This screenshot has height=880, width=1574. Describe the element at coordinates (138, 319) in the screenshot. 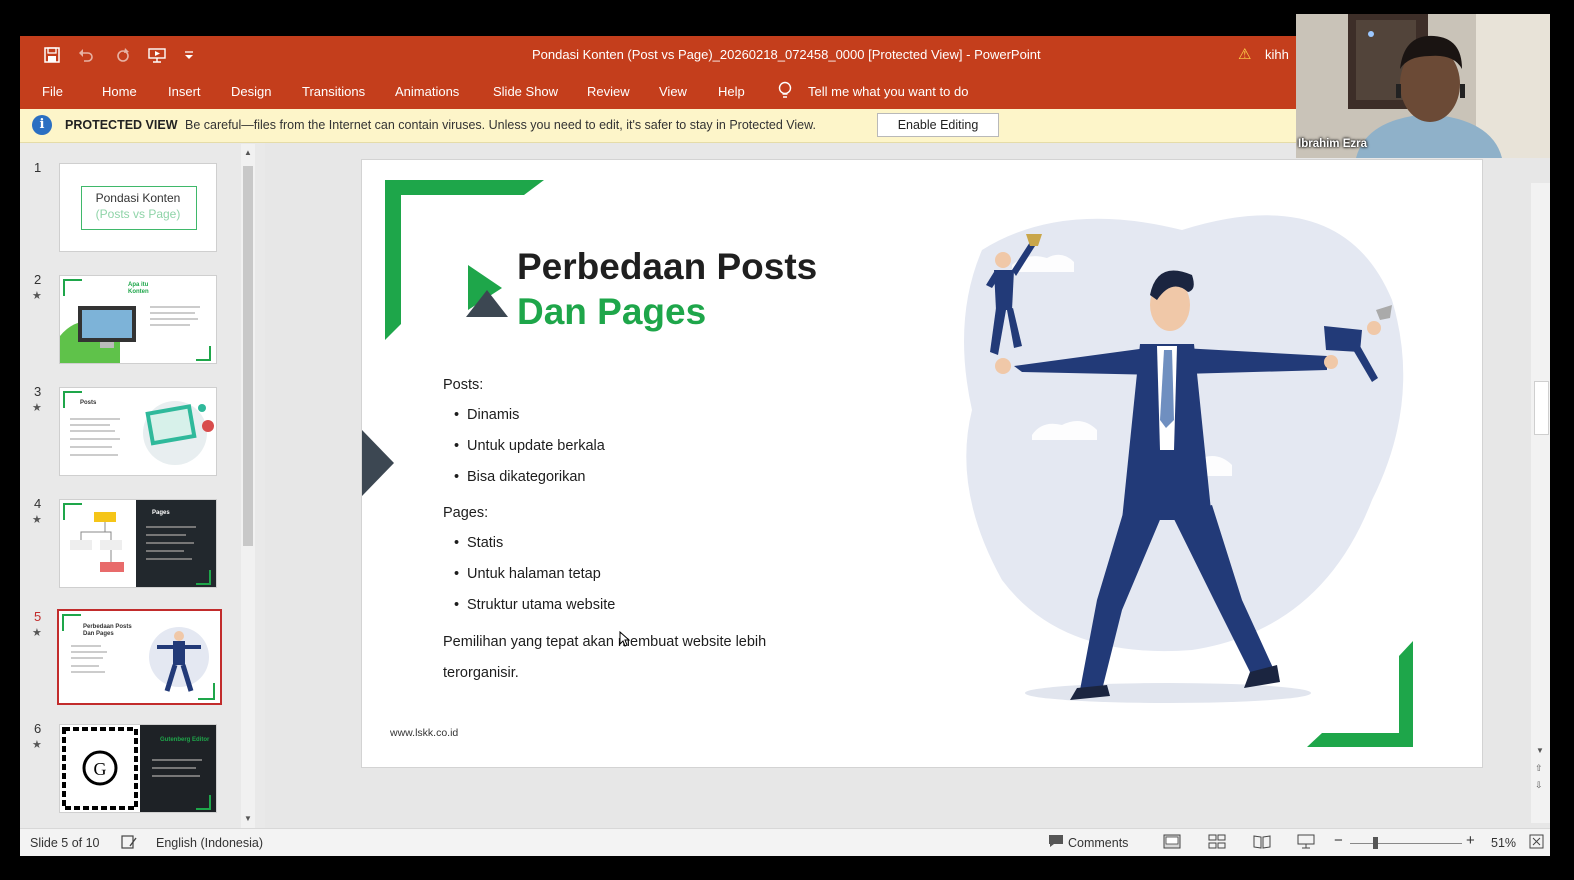

I see `slide-thumbnail-2: Apa itu Konten` at that location.